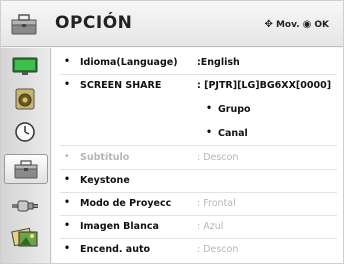 This screenshot has height=264, width=344. What do you see at coordinates (126, 203) in the screenshot?
I see `menu-item-label: Modo de Proyecc` at bounding box center [126, 203].